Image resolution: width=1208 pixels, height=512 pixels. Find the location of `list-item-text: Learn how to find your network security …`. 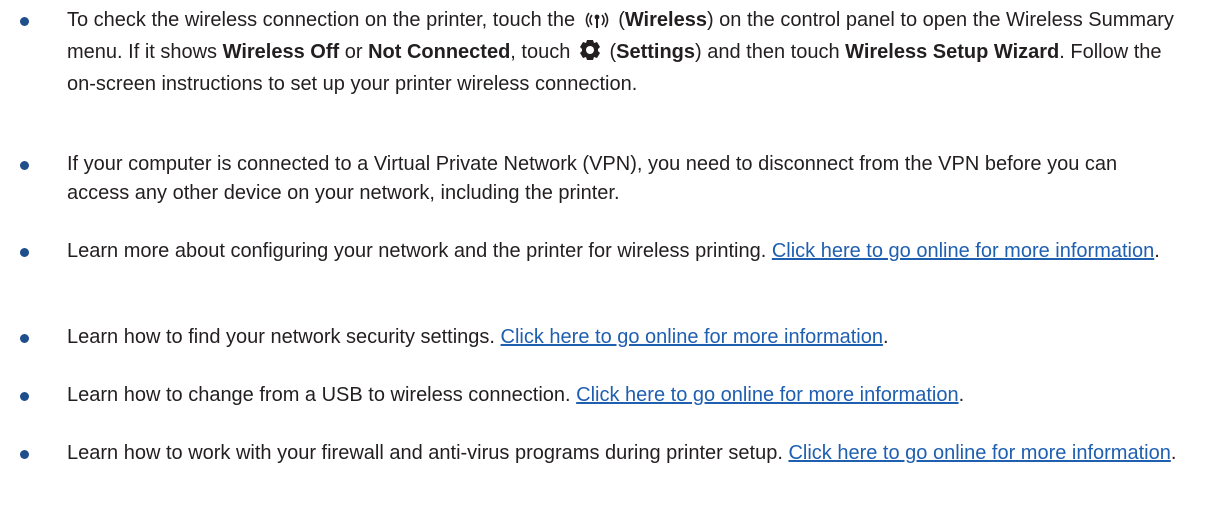

list-item-text: Learn how to find your network security … is located at coordinates (478, 337).